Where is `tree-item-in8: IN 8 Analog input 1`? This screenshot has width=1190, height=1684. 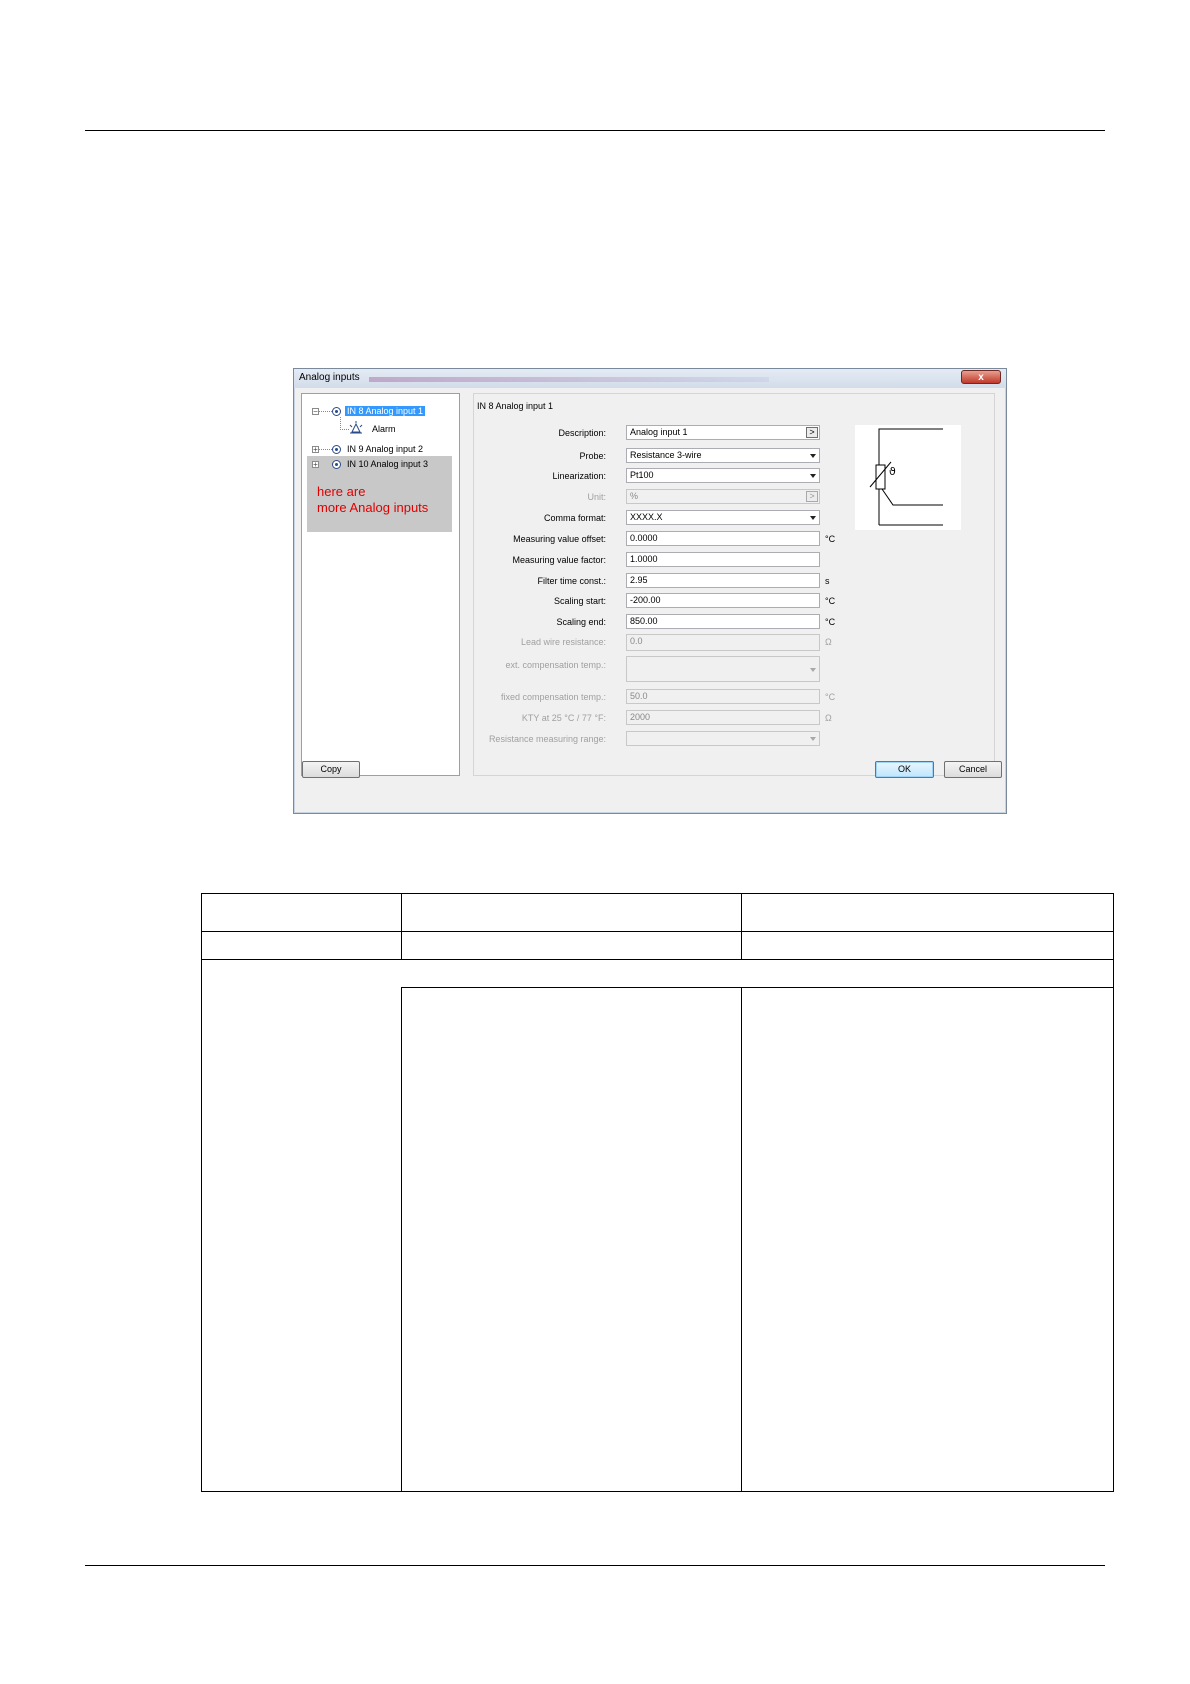 tree-item-in8: IN 8 Analog input 1 is located at coordinates (385, 411).